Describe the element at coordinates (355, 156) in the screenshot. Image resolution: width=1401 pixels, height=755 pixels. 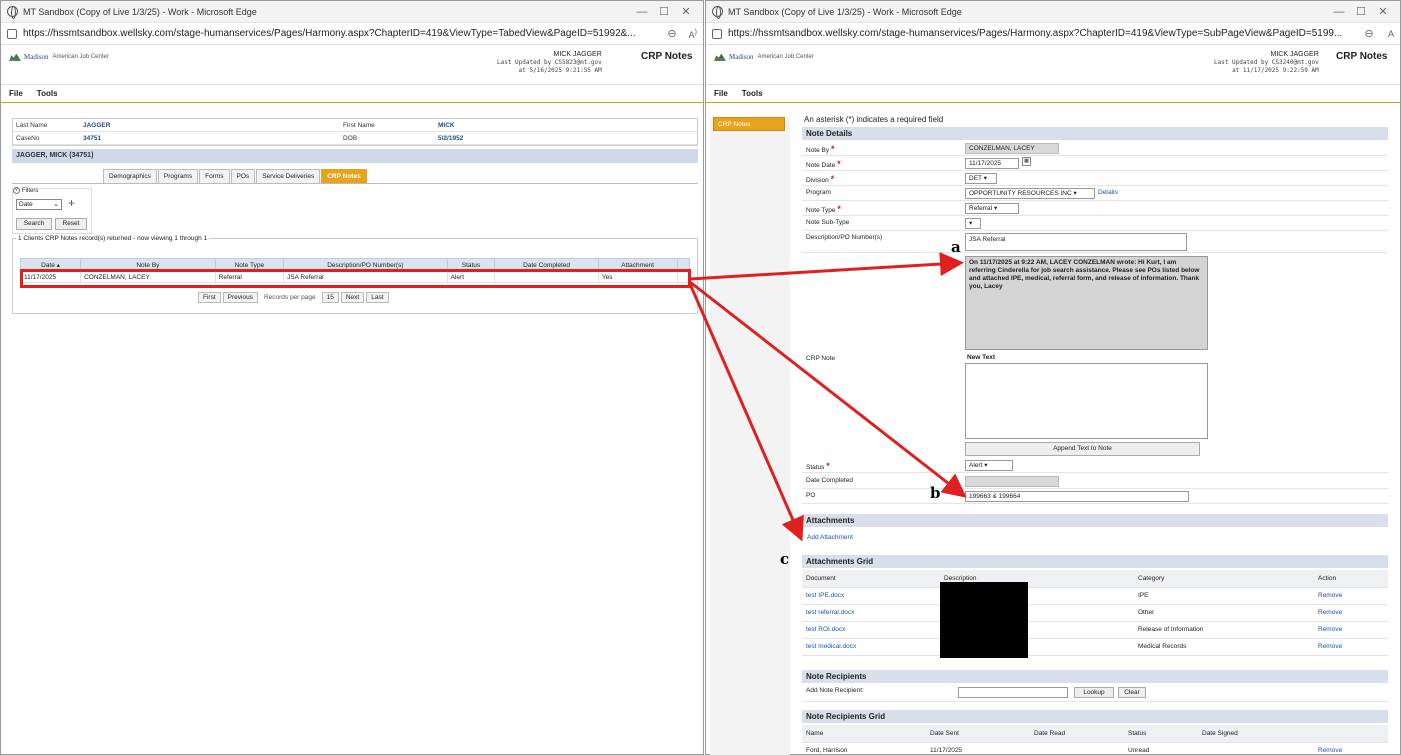
I see `case-header: JAGGER, MICK (34751)` at that location.